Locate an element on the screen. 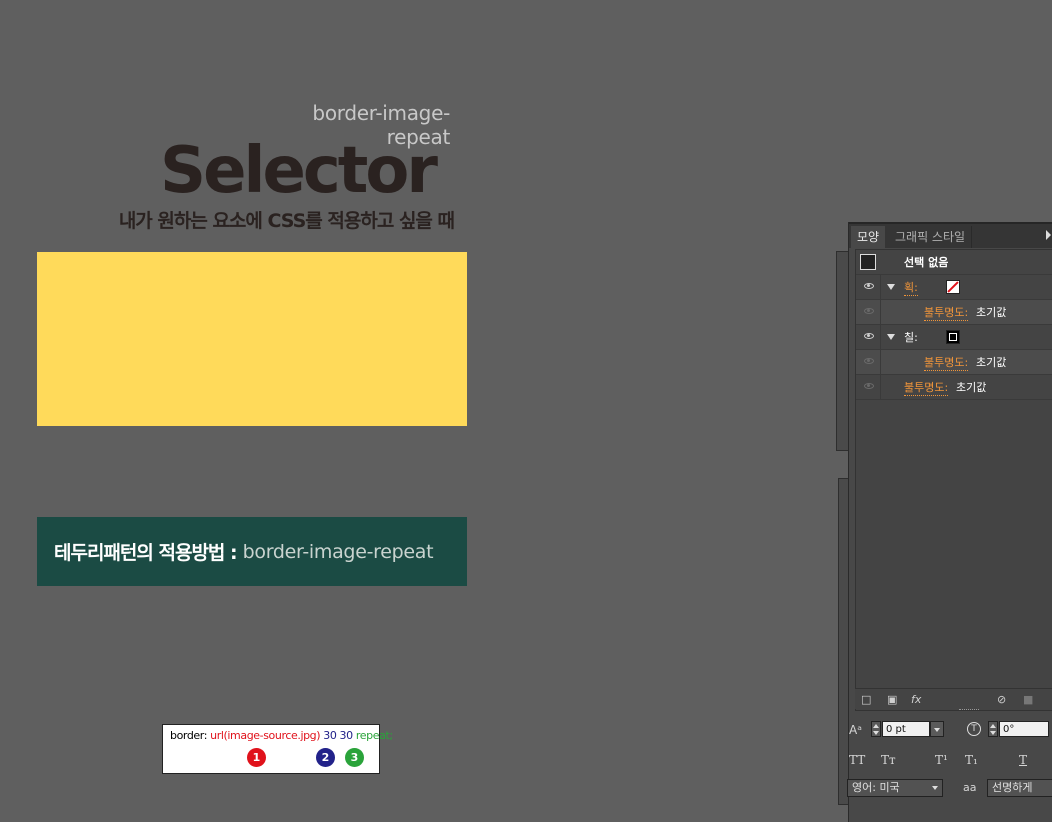  badge-3: 3 is located at coordinates (354, 757).